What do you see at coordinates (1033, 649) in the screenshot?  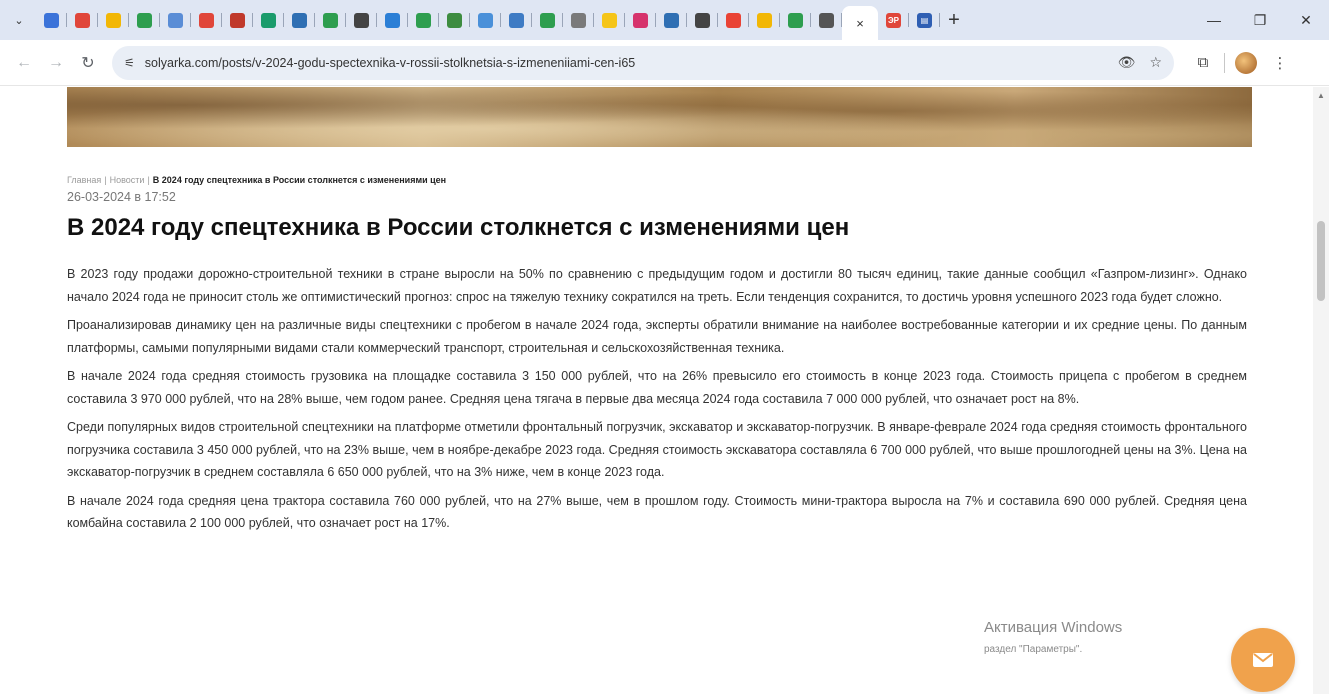 I see `activation-subtitle: раздел "Параметры".` at bounding box center [1033, 649].